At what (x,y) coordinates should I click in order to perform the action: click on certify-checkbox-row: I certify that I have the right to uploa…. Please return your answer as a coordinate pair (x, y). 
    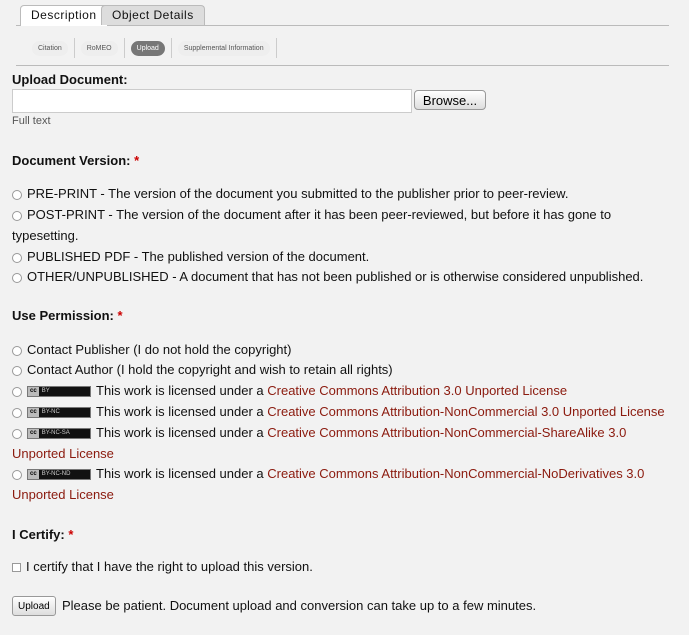
    Looking at the image, I should click on (345, 566).